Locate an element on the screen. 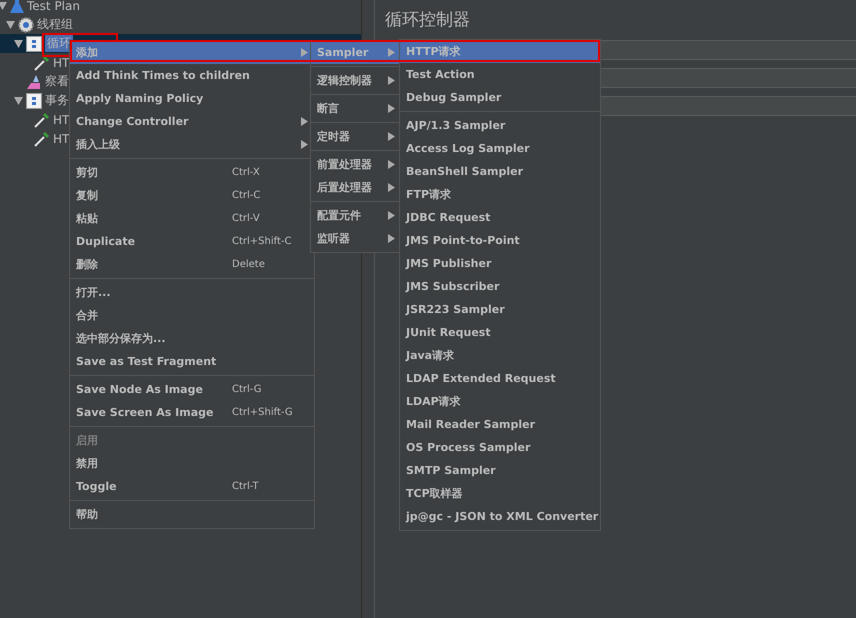 The height and width of the screenshot is (618, 856). menu-item: Access Log Sampler is located at coordinates (500, 148).